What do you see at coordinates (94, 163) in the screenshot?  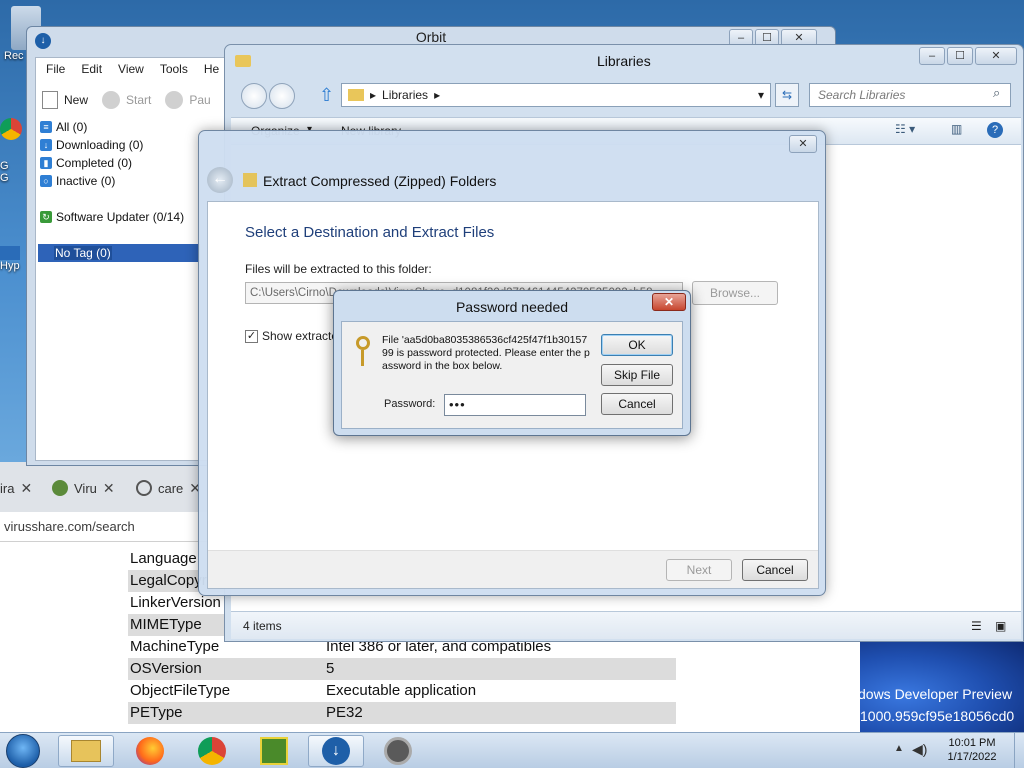 I see `sidebar-item-label: Completed (0)` at bounding box center [94, 163].